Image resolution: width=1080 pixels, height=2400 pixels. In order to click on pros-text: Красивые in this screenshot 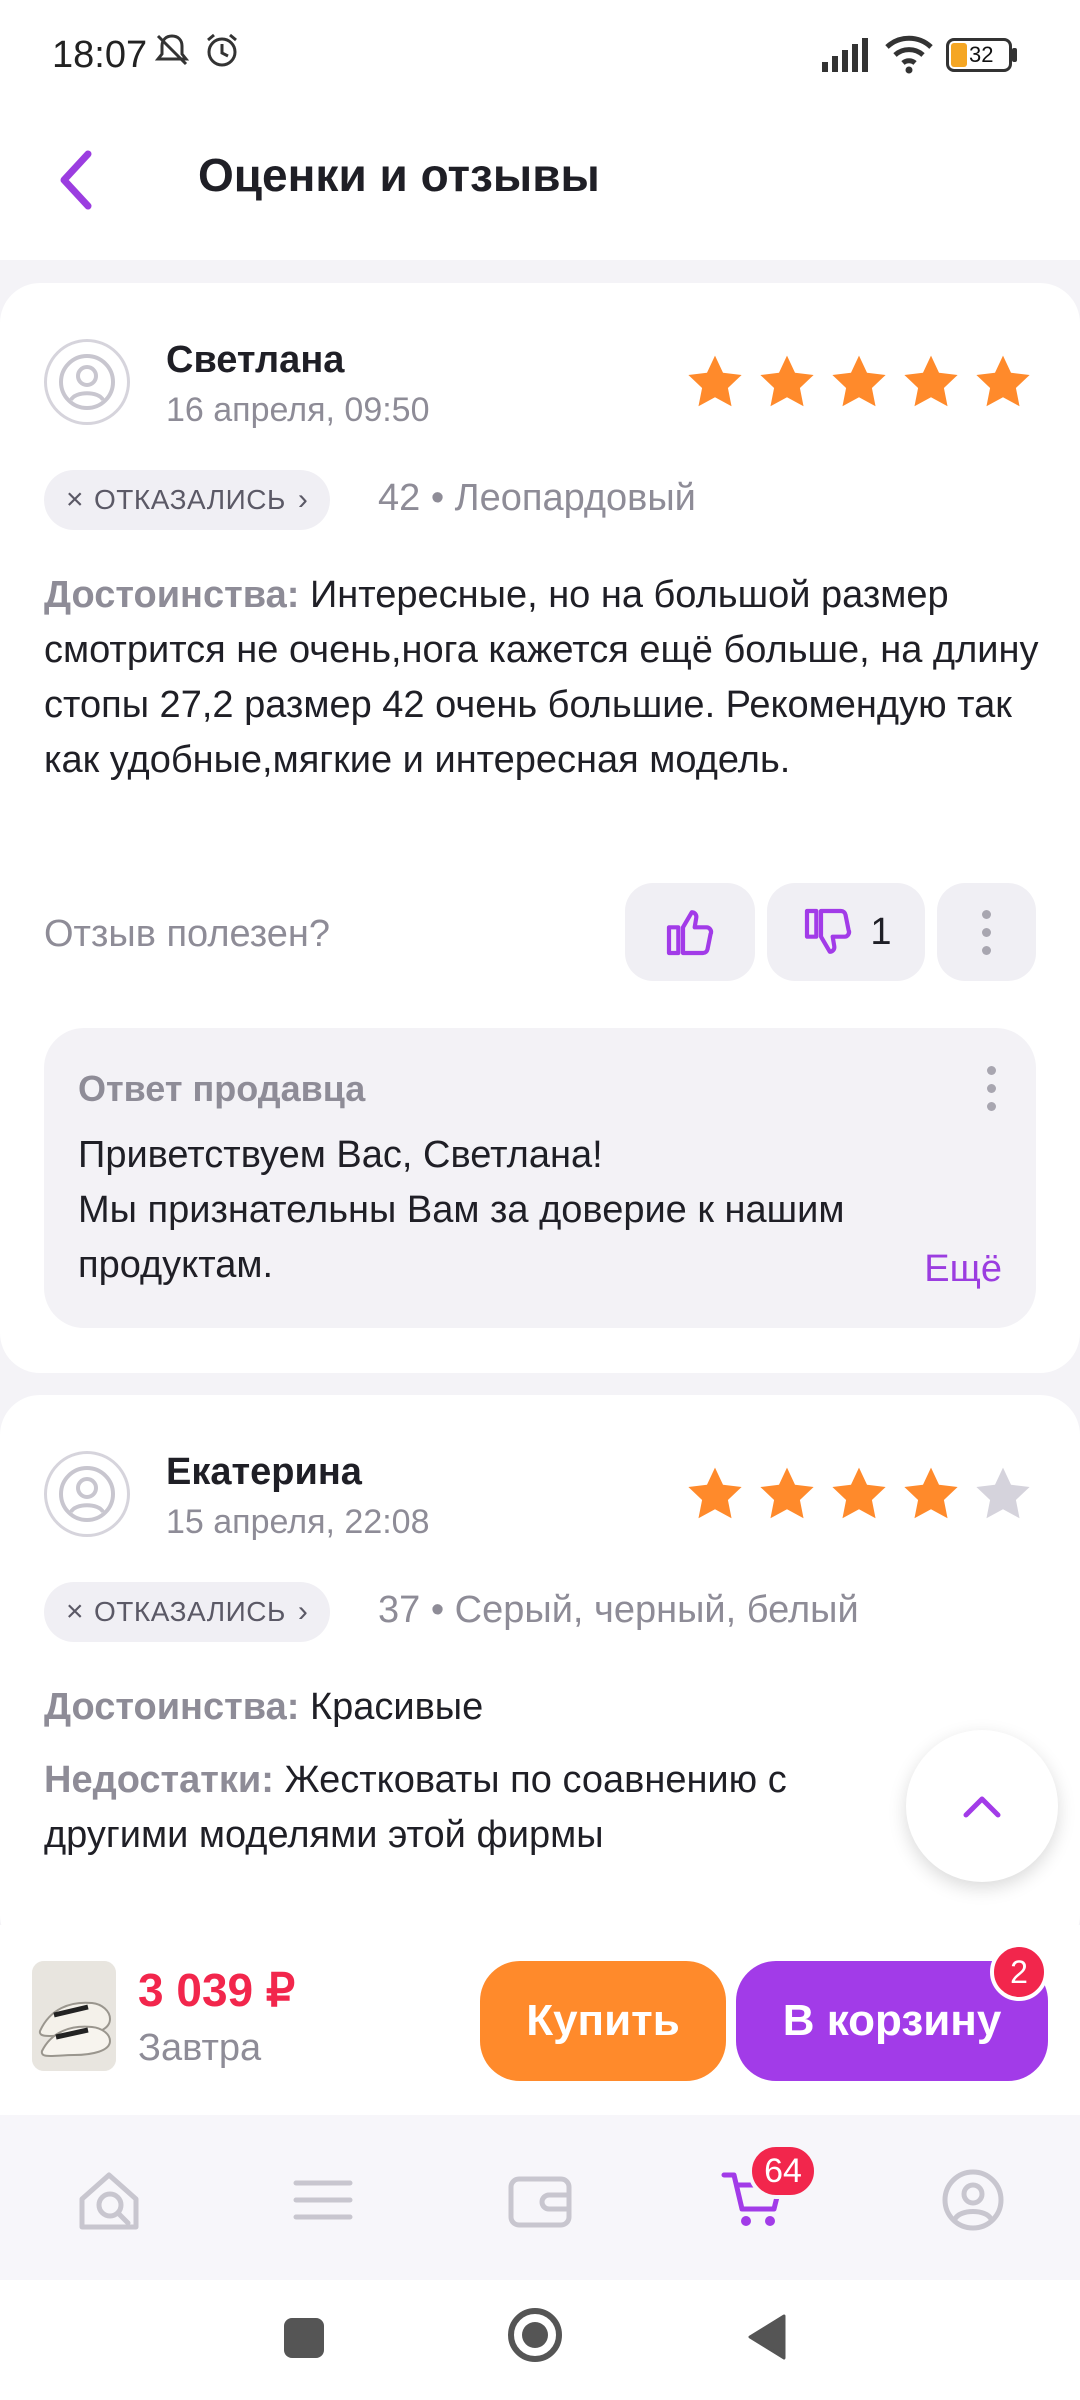, I will do `click(396, 1707)`.